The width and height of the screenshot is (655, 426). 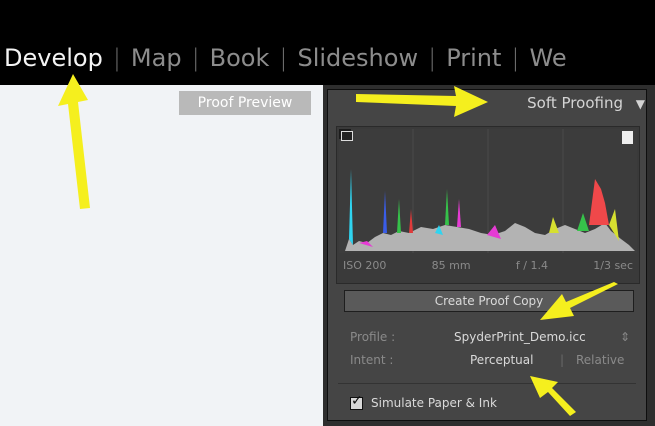 I want to click on simulate-paper-ink-row: ✓ Simulate Paper & Ink, so click(x=423, y=401).